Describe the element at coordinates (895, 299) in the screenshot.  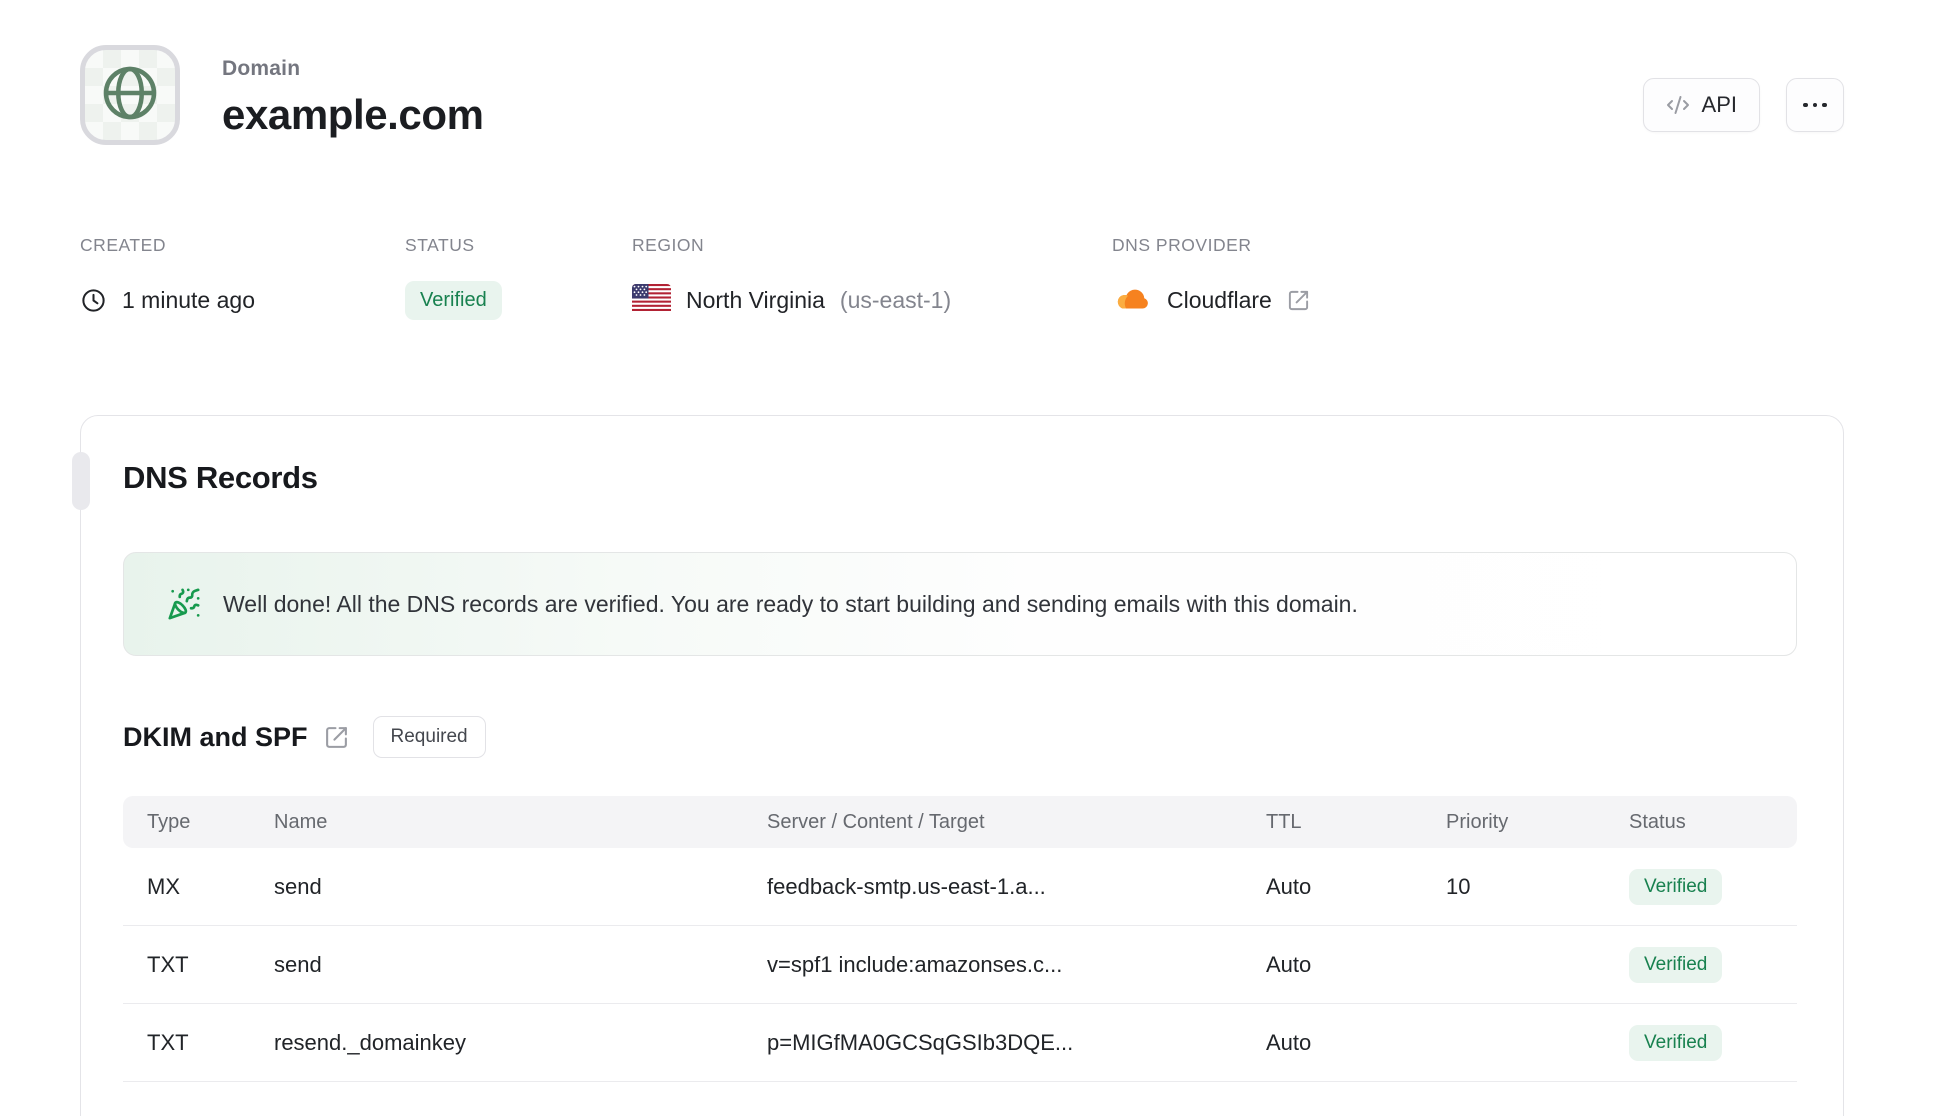
I see `region-code: (us-east-1)` at that location.